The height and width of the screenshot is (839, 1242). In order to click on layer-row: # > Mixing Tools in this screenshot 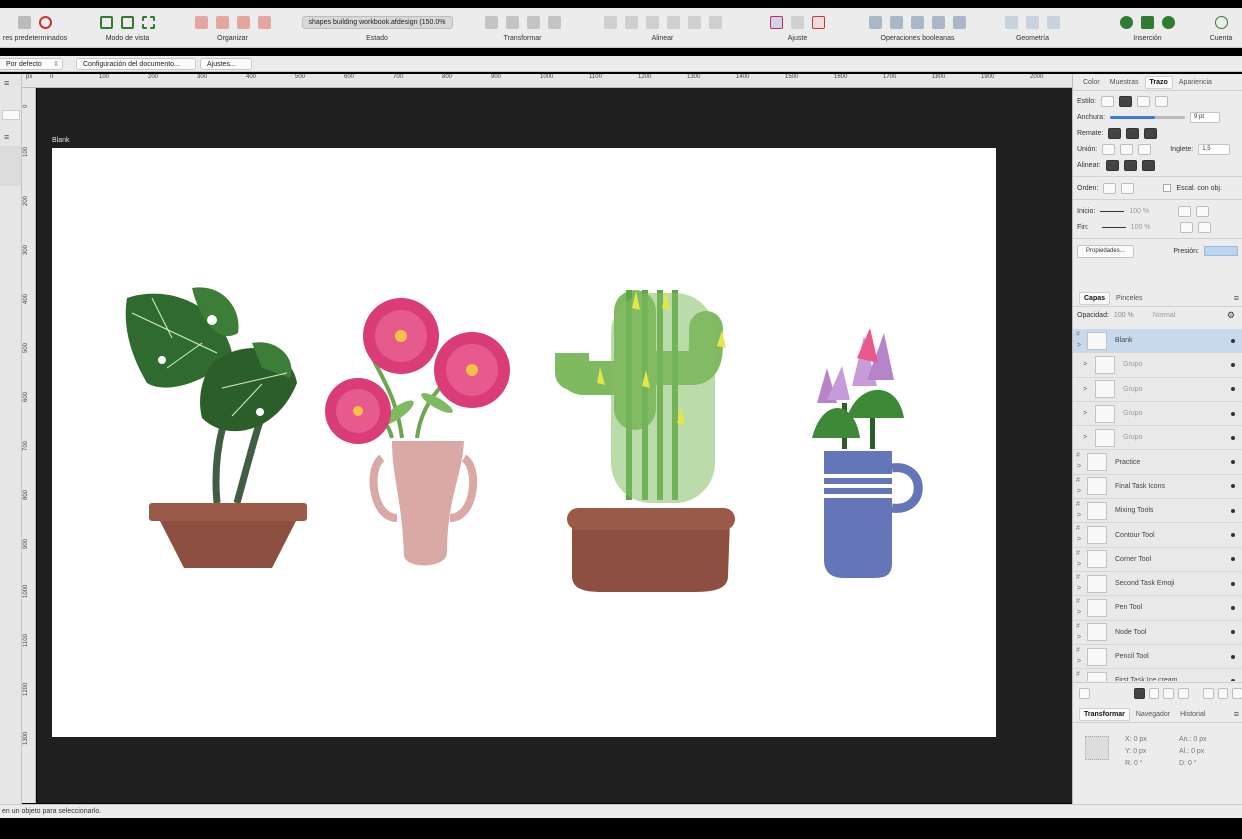, I will do `click(1157, 511)`.